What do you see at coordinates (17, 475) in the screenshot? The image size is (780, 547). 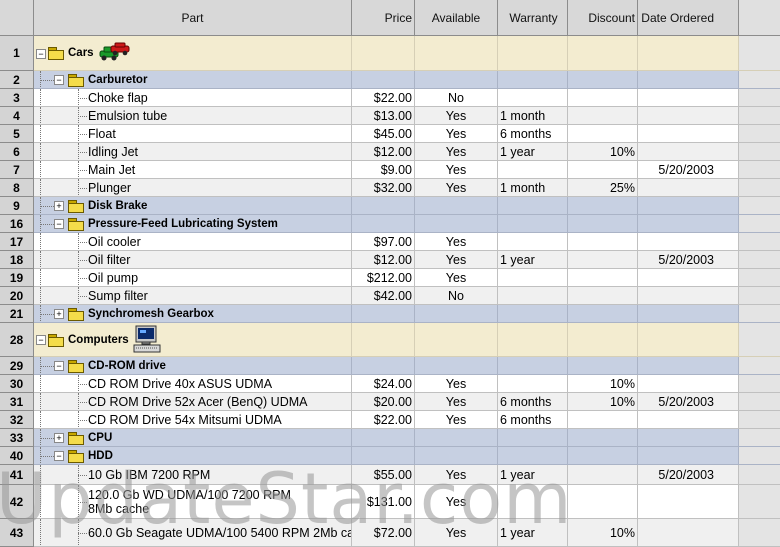 I see `row-number: 41` at bounding box center [17, 475].